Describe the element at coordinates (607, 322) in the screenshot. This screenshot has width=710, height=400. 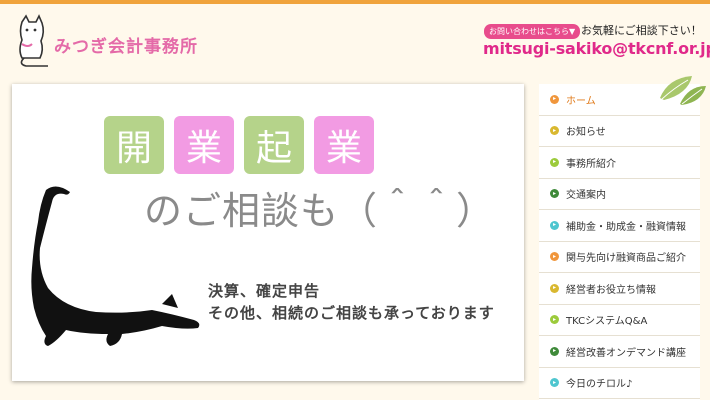
I see `nav-label: TKCシステムQ&A` at that location.